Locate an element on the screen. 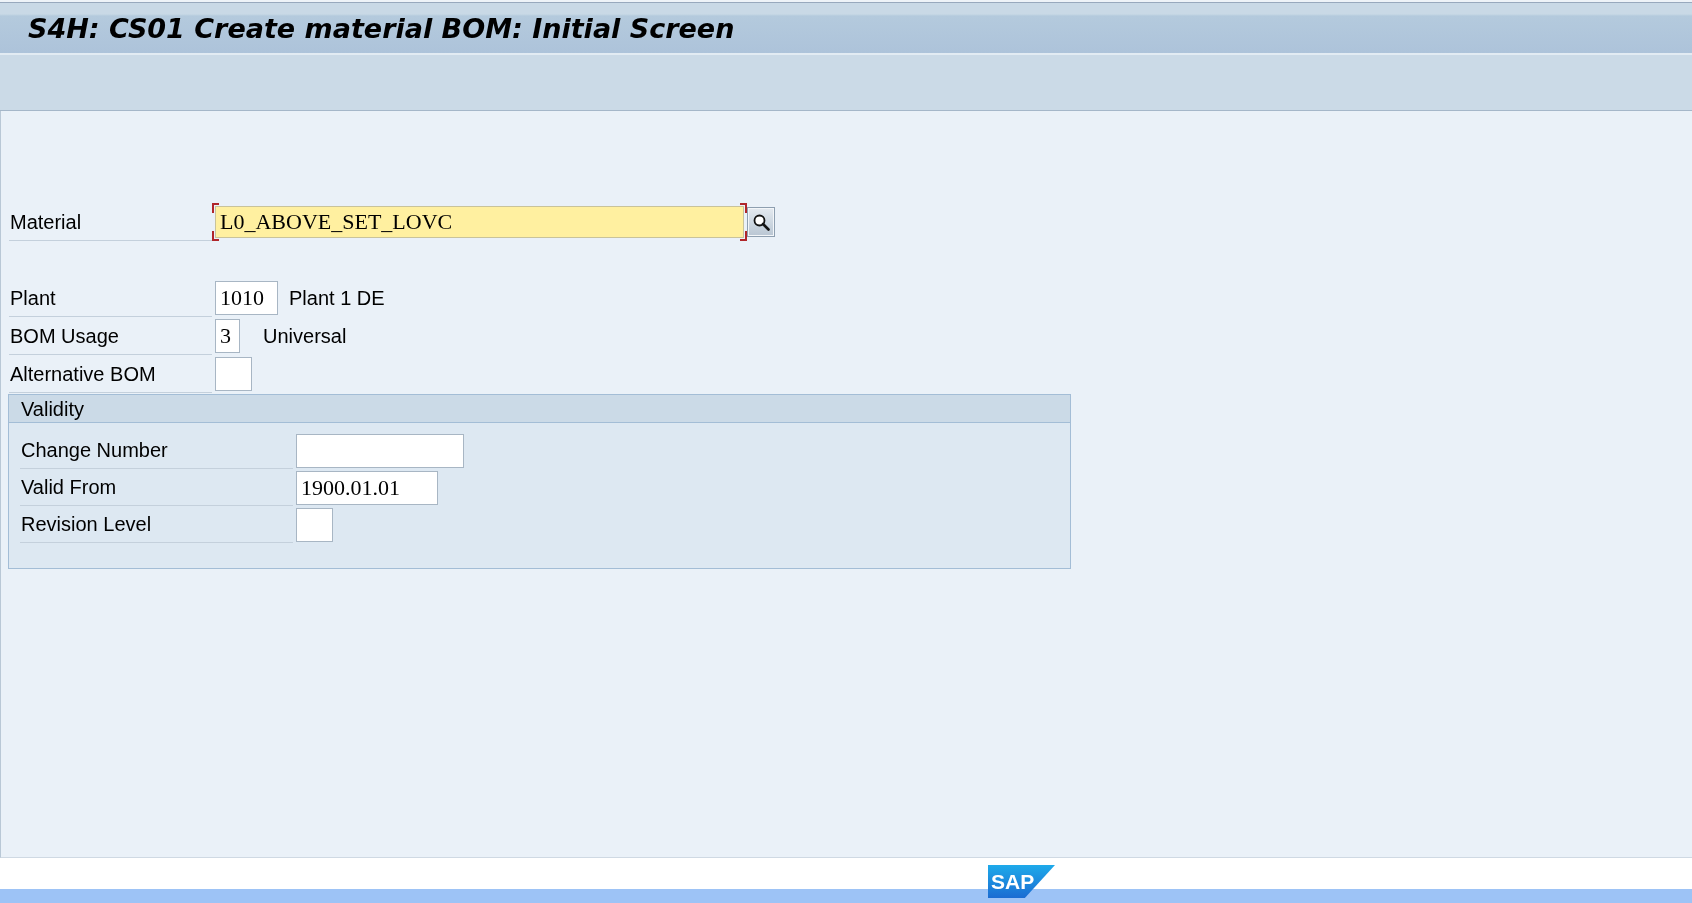 This screenshot has width=1692, height=903. field-label: Alternative BOM is located at coordinates (110, 374).